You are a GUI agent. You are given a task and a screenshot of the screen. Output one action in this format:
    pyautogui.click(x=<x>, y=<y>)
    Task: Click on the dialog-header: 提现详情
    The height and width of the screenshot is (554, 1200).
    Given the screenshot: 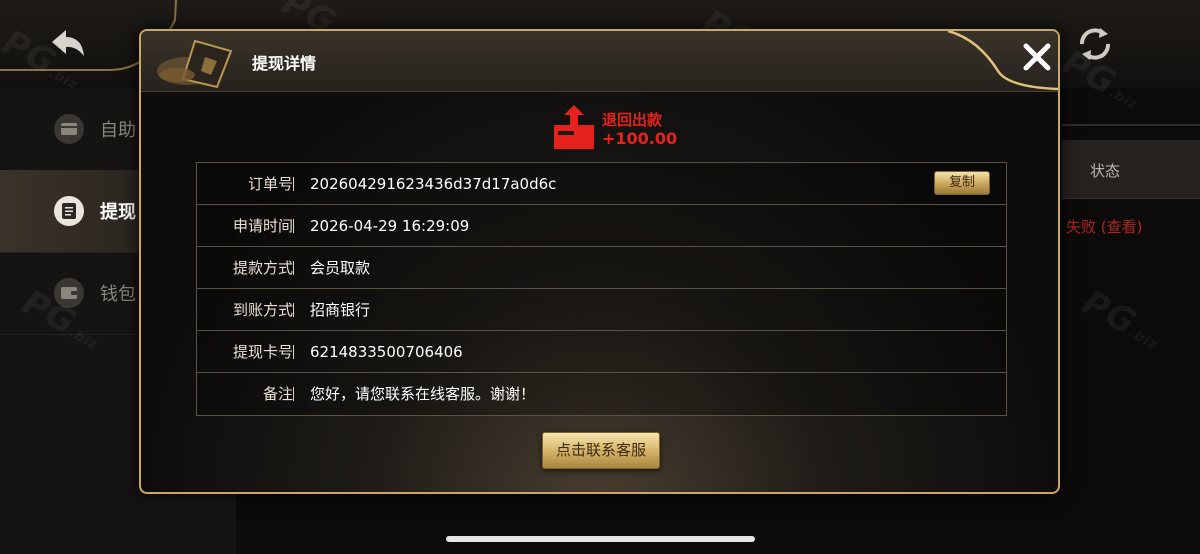 What is the action you would take?
    pyautogui.click(x=599, y=61)
    